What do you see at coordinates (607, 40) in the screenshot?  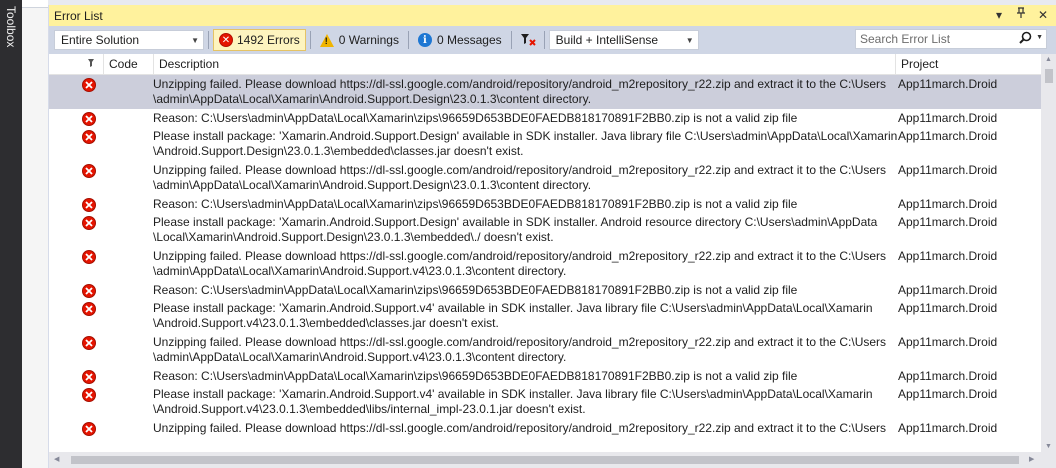 I see `build-source-value: Build + IntelliSense` at bounding box center [607, 40].